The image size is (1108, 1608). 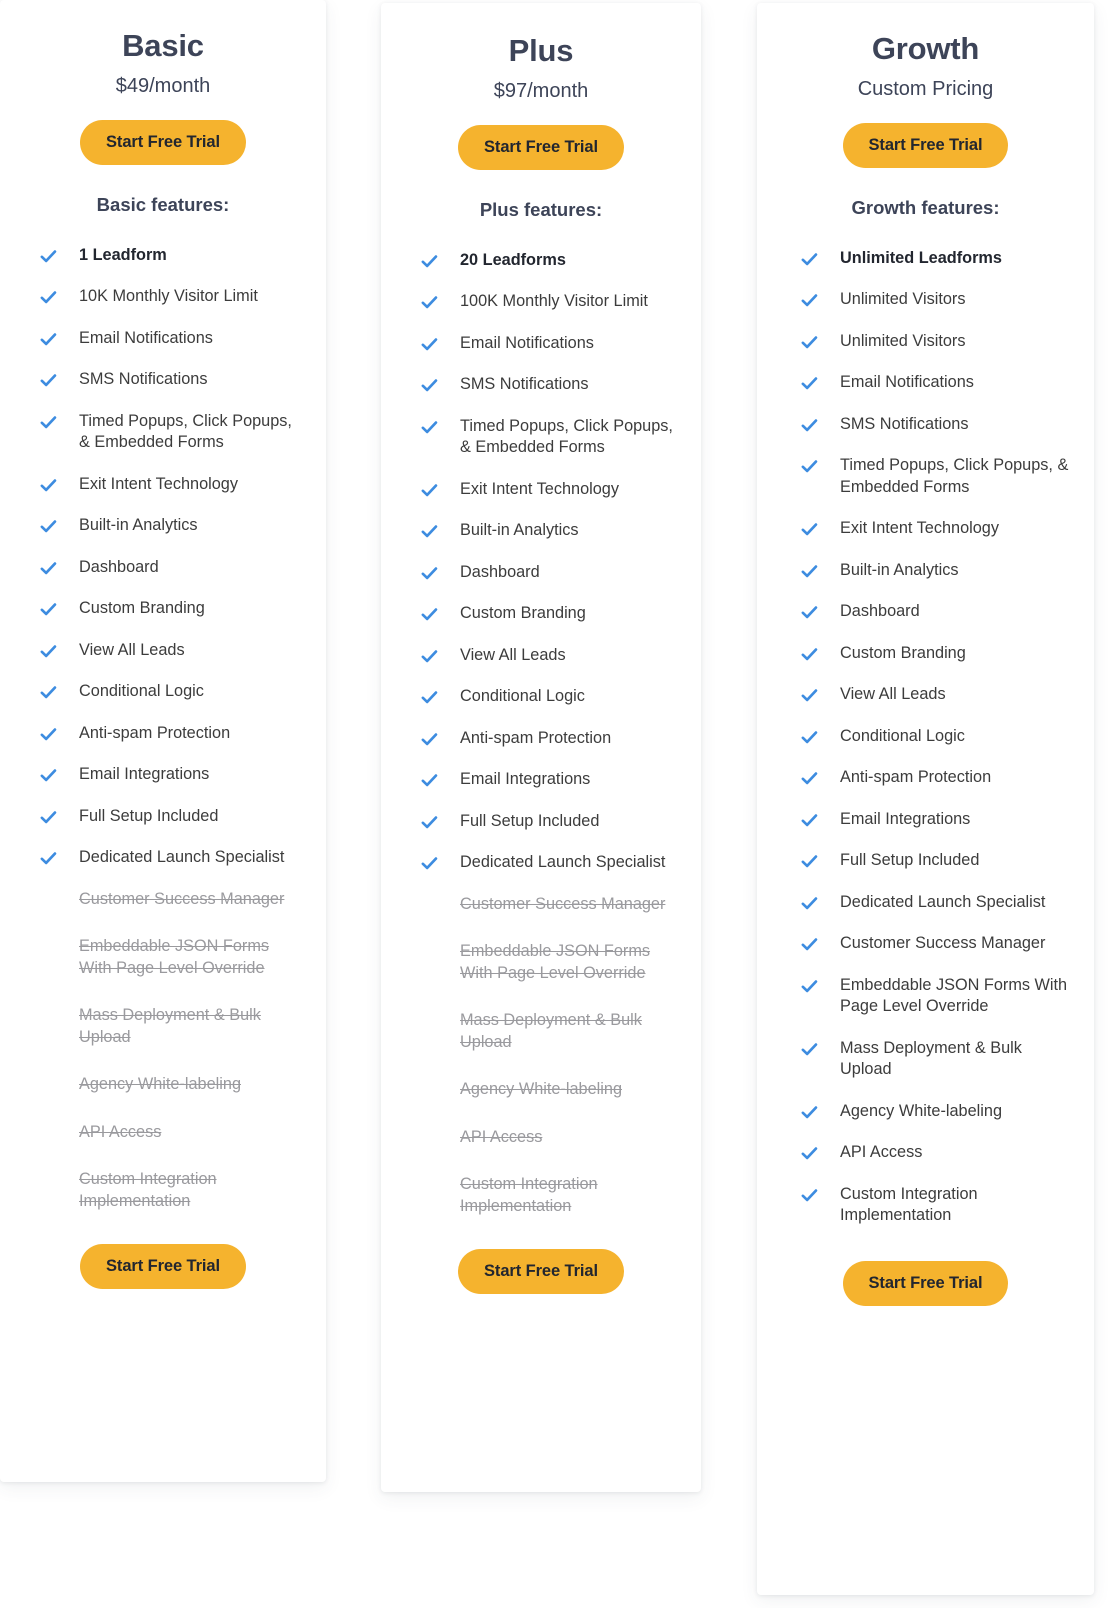 I want to click on feature-item-included: Dedicated Launch Specialist, so click(x=550, y=863).